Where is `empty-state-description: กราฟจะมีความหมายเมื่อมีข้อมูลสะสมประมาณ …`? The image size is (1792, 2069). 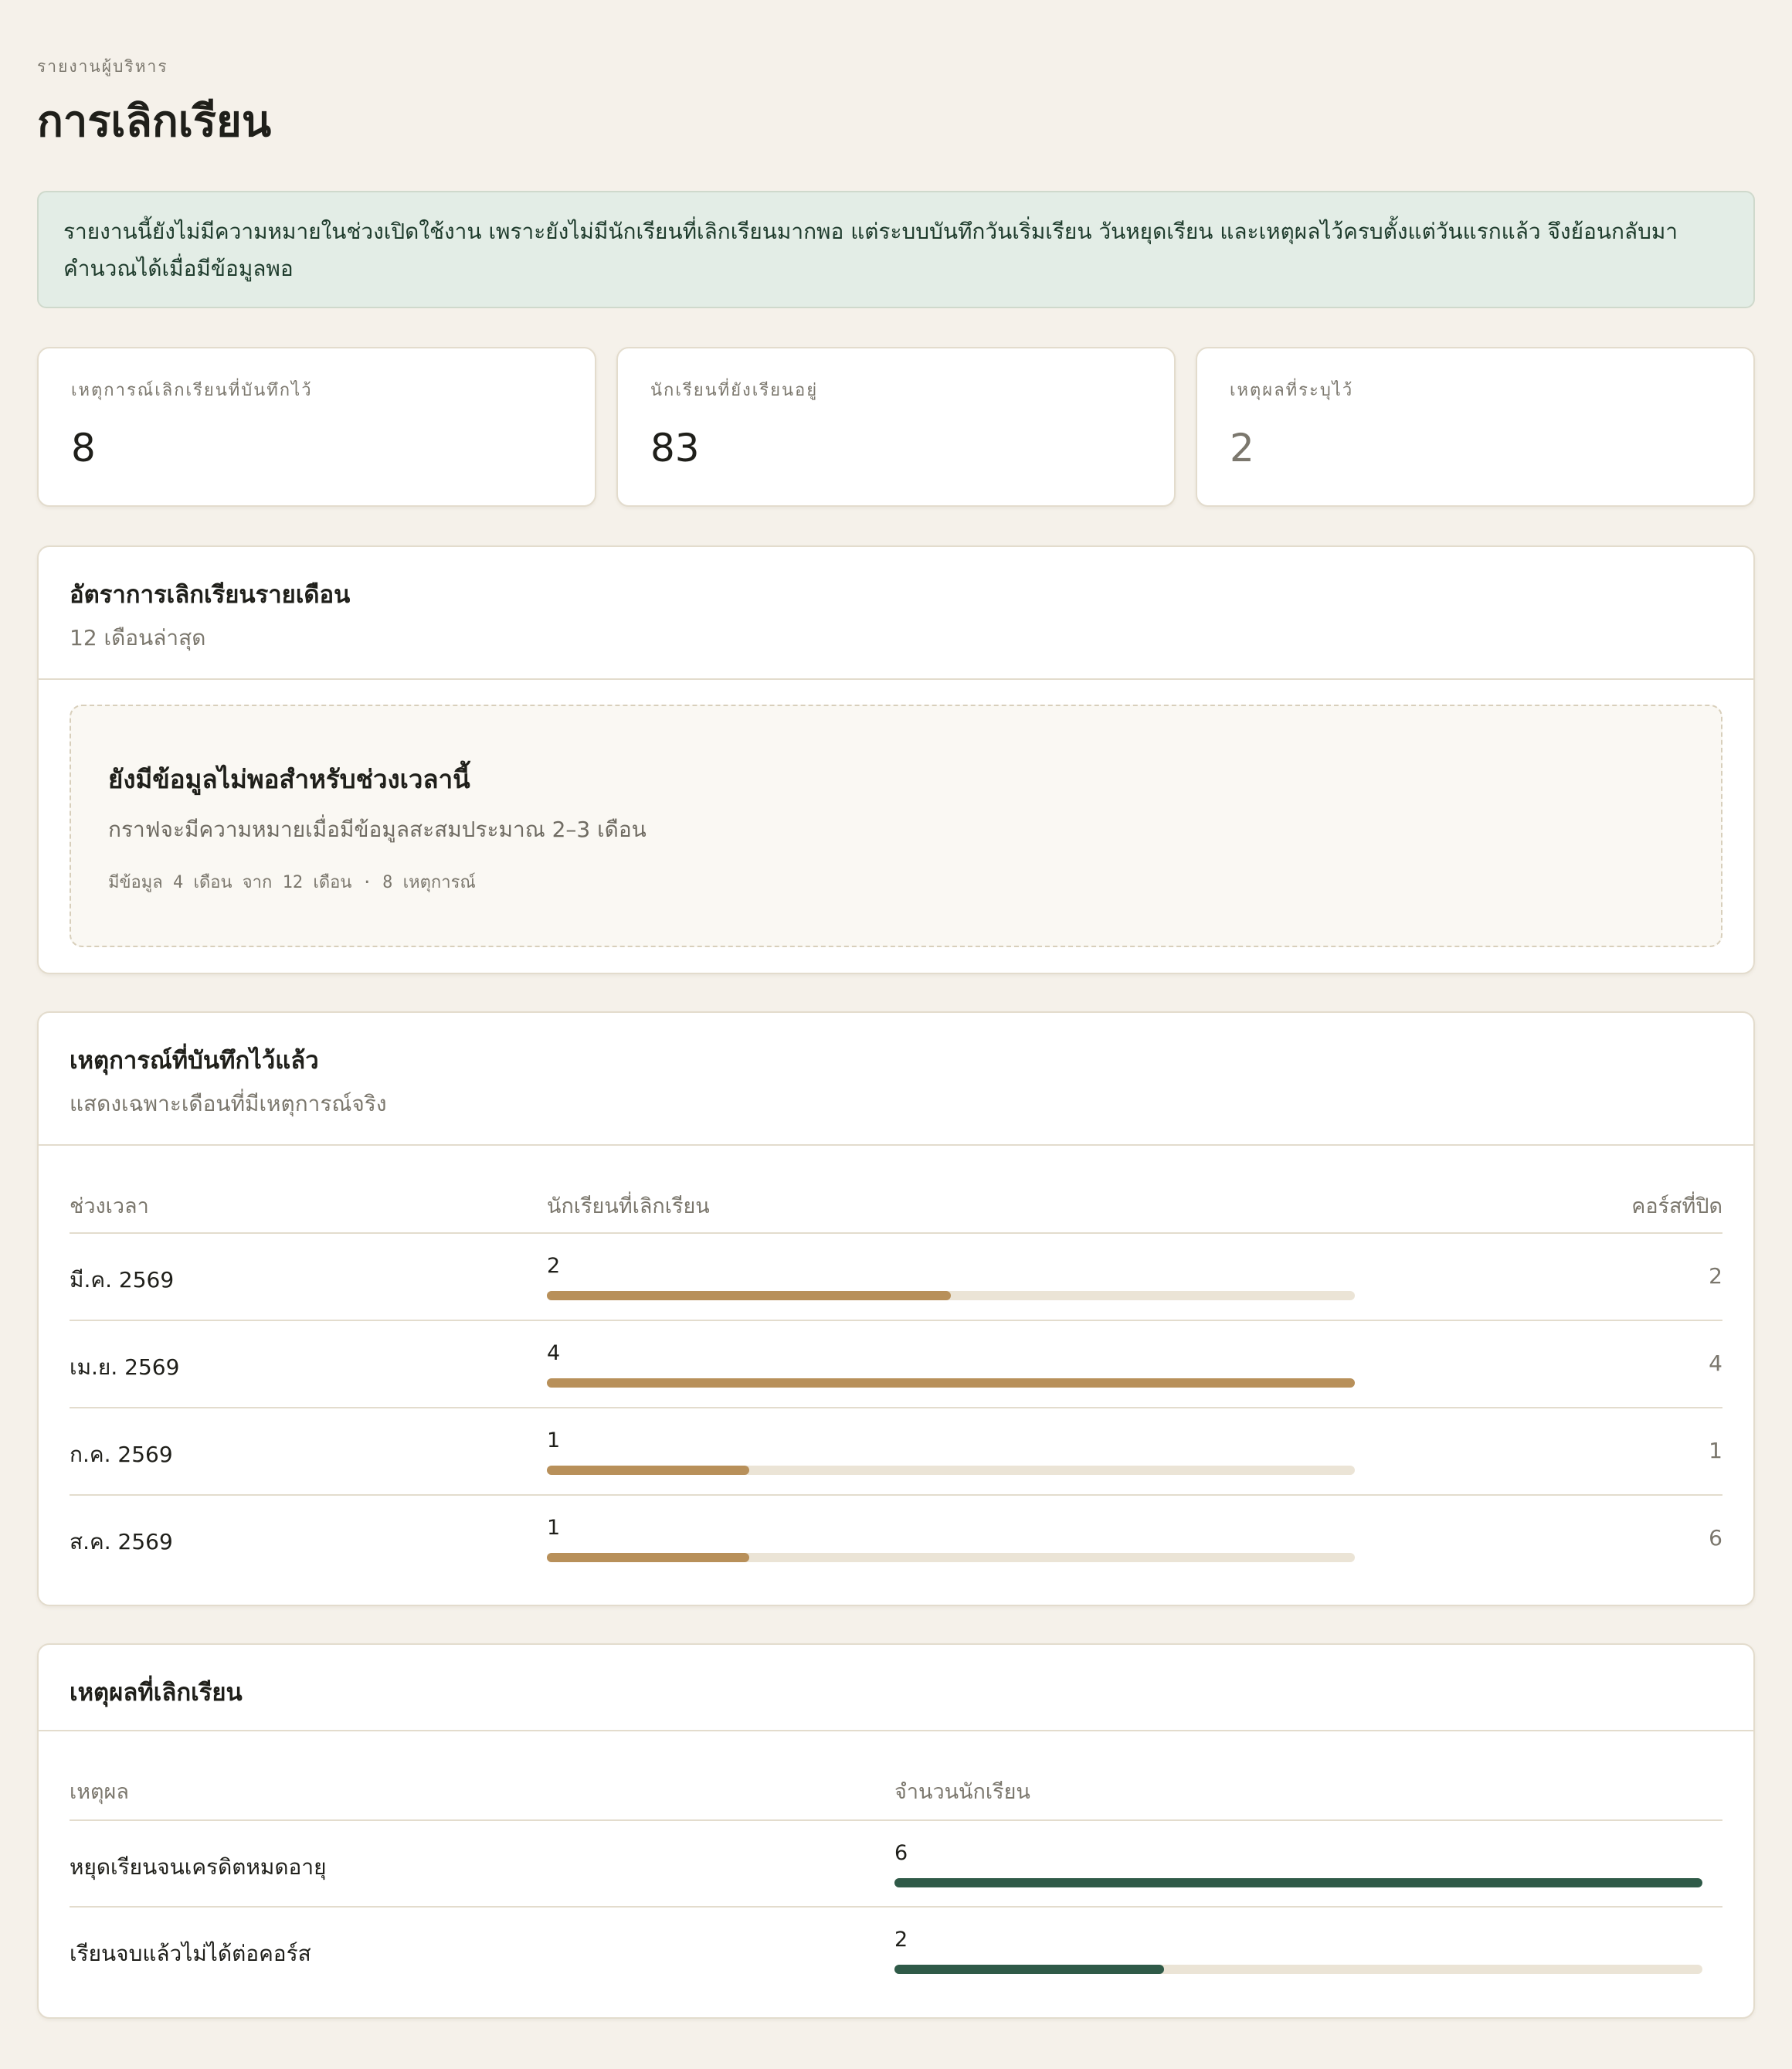
empty-state-description: กราฟจะมีความหมายเมื่อมีข้อมูลสะสมประมาณ … is located at coordinates (377, 829).